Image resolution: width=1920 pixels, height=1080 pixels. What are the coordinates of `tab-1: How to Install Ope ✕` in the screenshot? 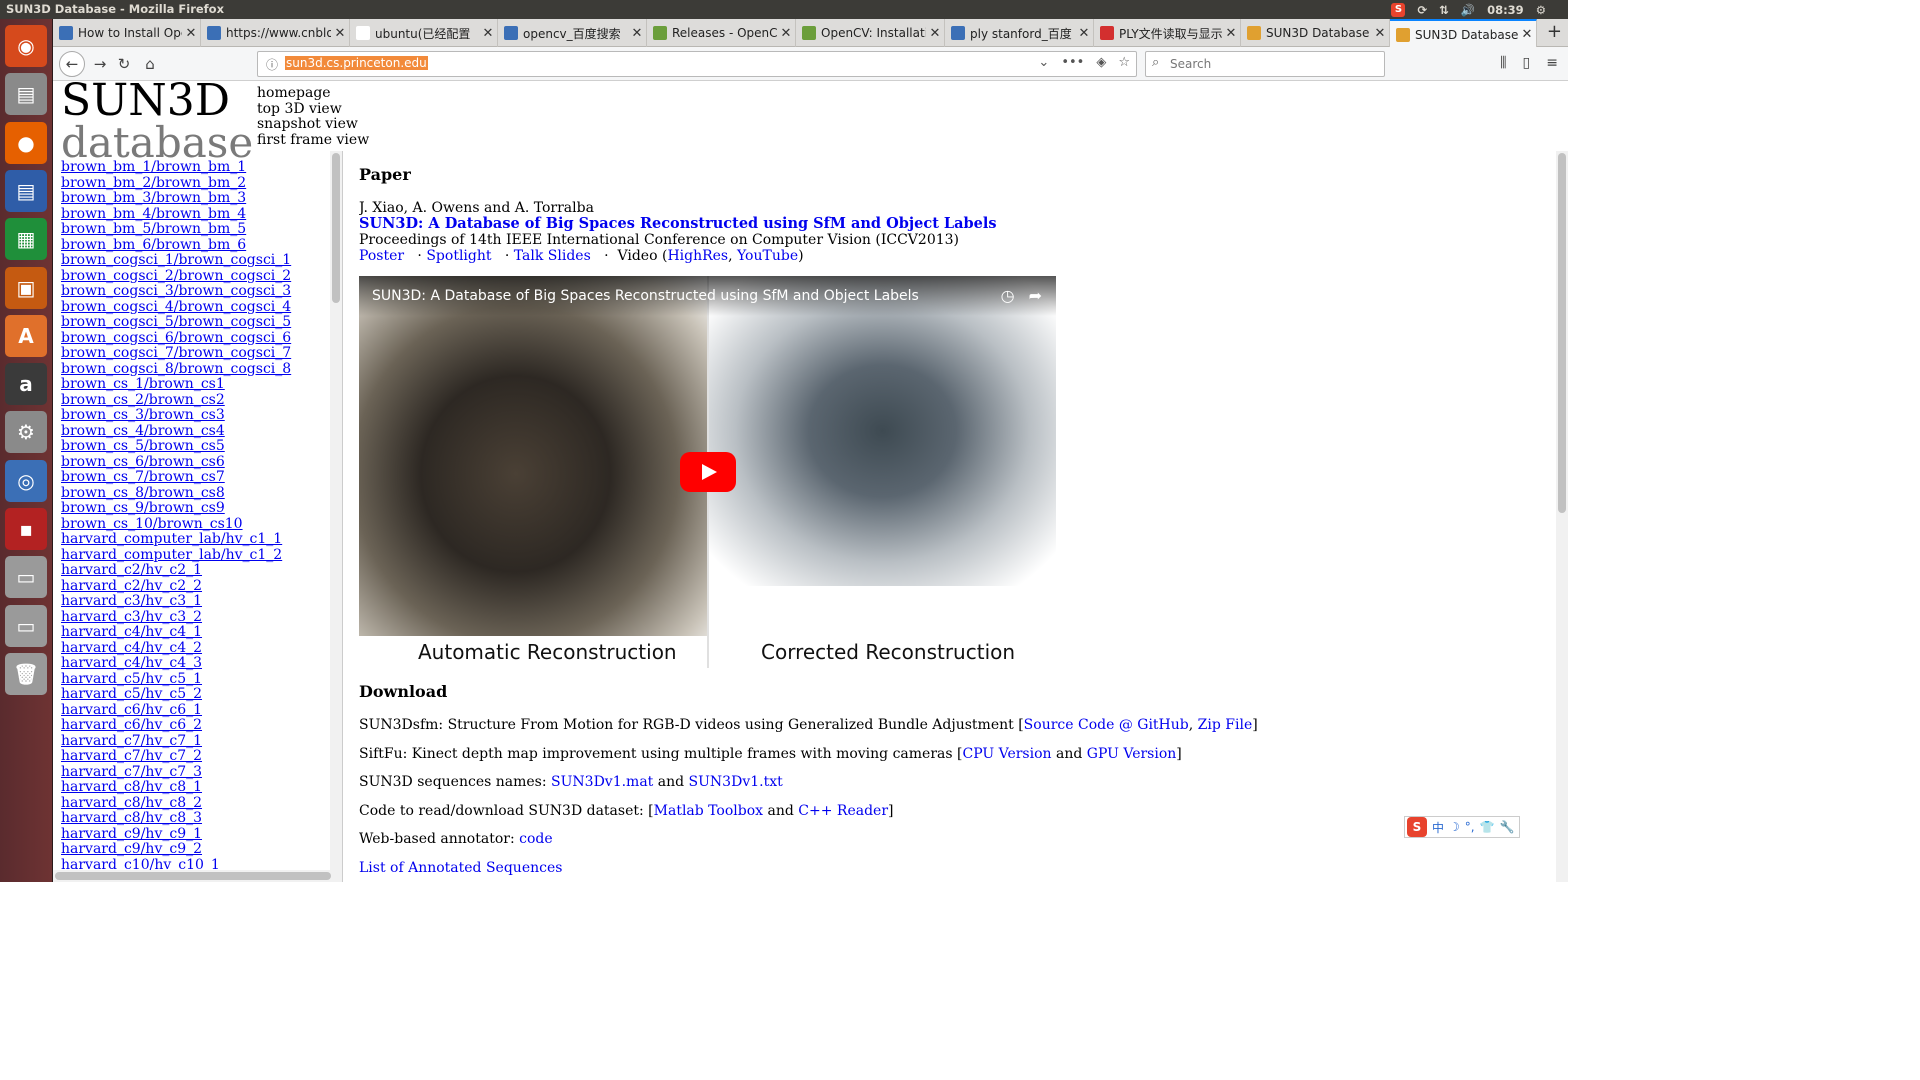 It's located at (127, 33).